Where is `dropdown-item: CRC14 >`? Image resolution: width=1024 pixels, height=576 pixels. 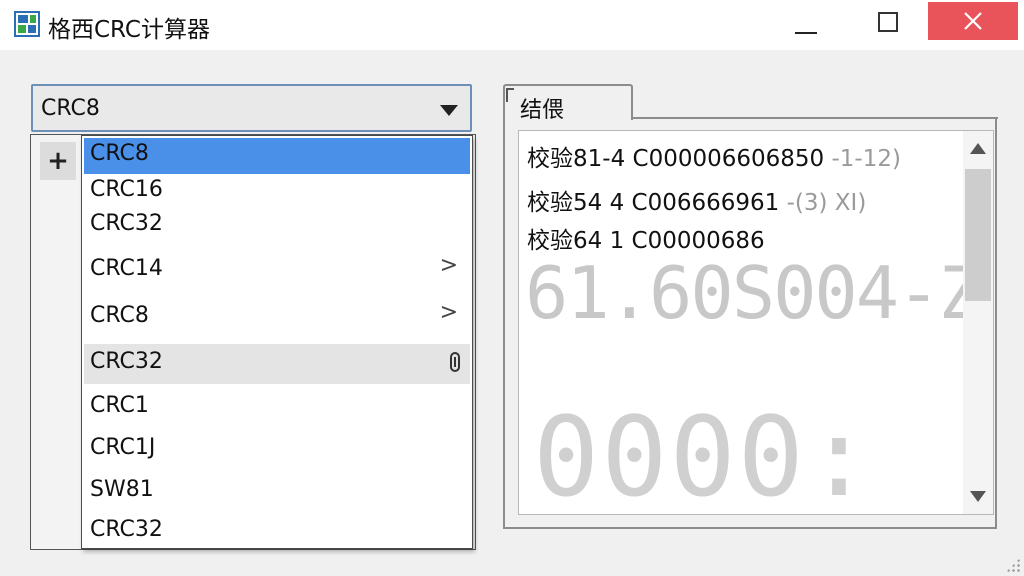 dropdown-item: CRC14 > is located at coordinates (277, 271).